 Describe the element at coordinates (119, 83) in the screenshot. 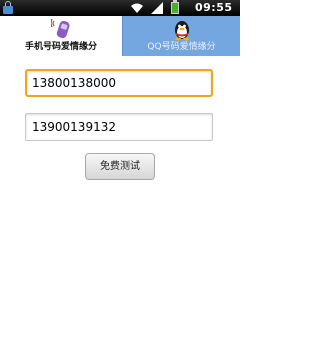

I see `first-phone-input: 13800138000` at that location.